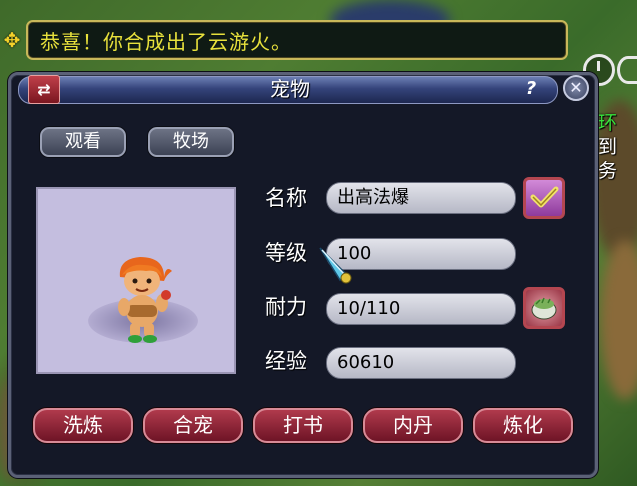  I want to click on skill-book-button: 打书, so click(303, 425).